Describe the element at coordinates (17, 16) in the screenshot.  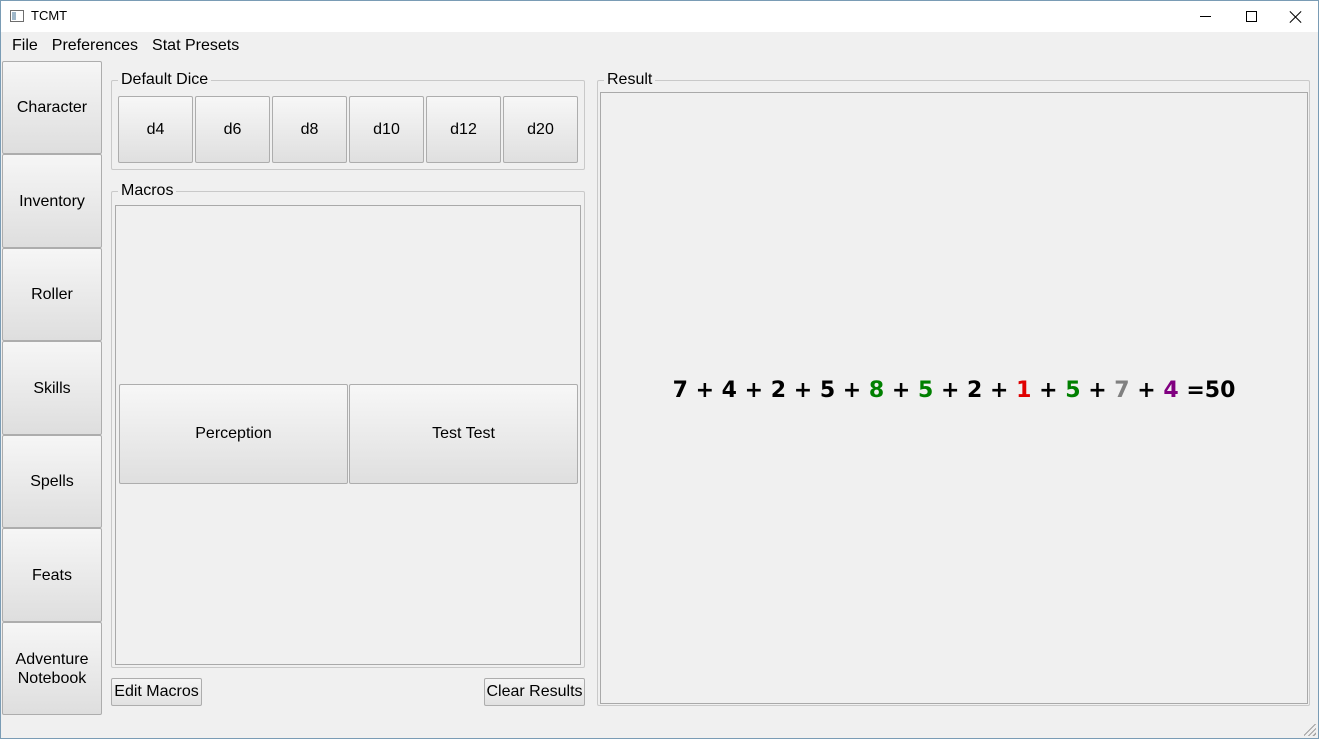
I see `app-icon` at that location.